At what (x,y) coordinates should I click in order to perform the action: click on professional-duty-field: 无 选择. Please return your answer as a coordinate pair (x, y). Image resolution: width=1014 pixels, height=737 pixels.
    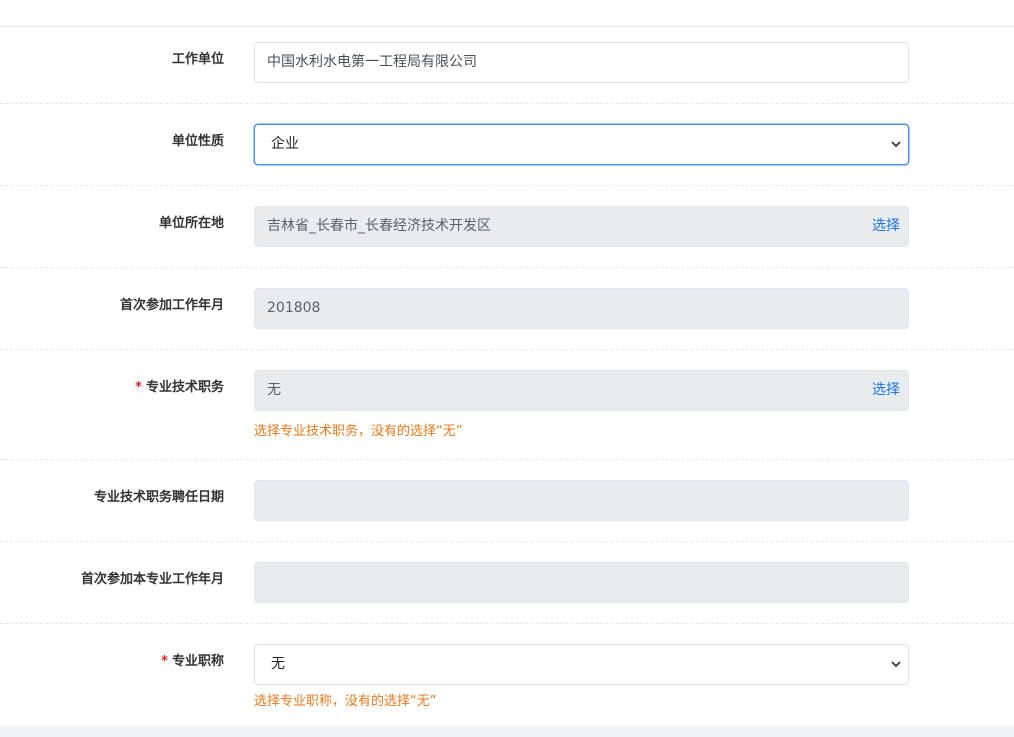
    Looking at the image, I should click on (581, 390).